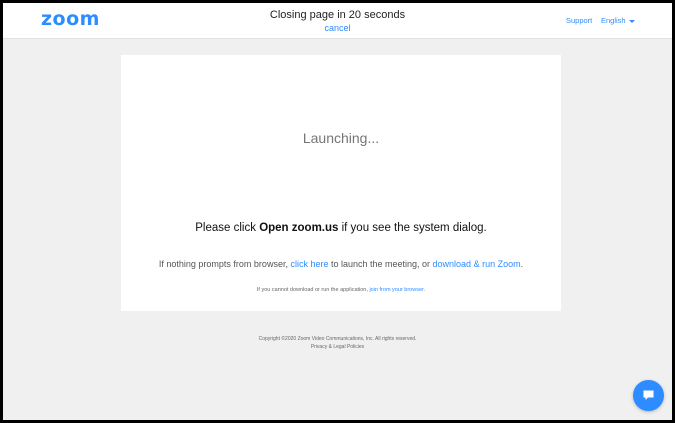 This screenshot has height=423, width=675. Describe the element at coordinates (522, 264) in the screenshot. I see `fallback-suffix: .` at that location.